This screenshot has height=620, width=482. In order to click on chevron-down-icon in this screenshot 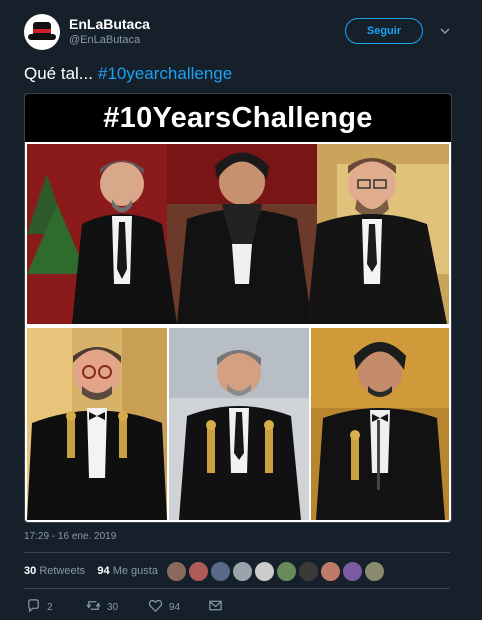, I will do `click(445, 31)`.